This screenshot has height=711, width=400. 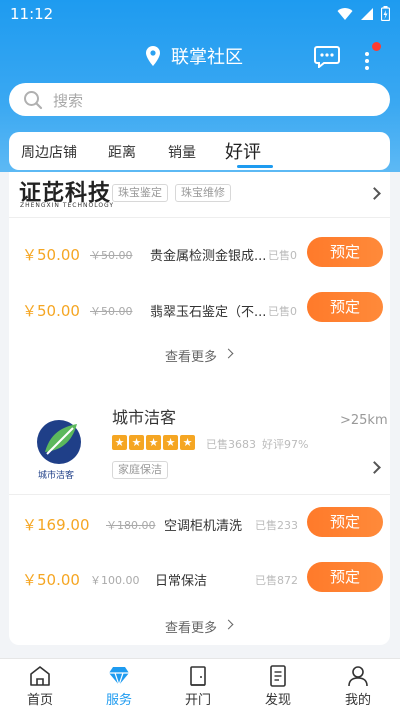 I want to click on chat-icon, so click(x=327, y=58).